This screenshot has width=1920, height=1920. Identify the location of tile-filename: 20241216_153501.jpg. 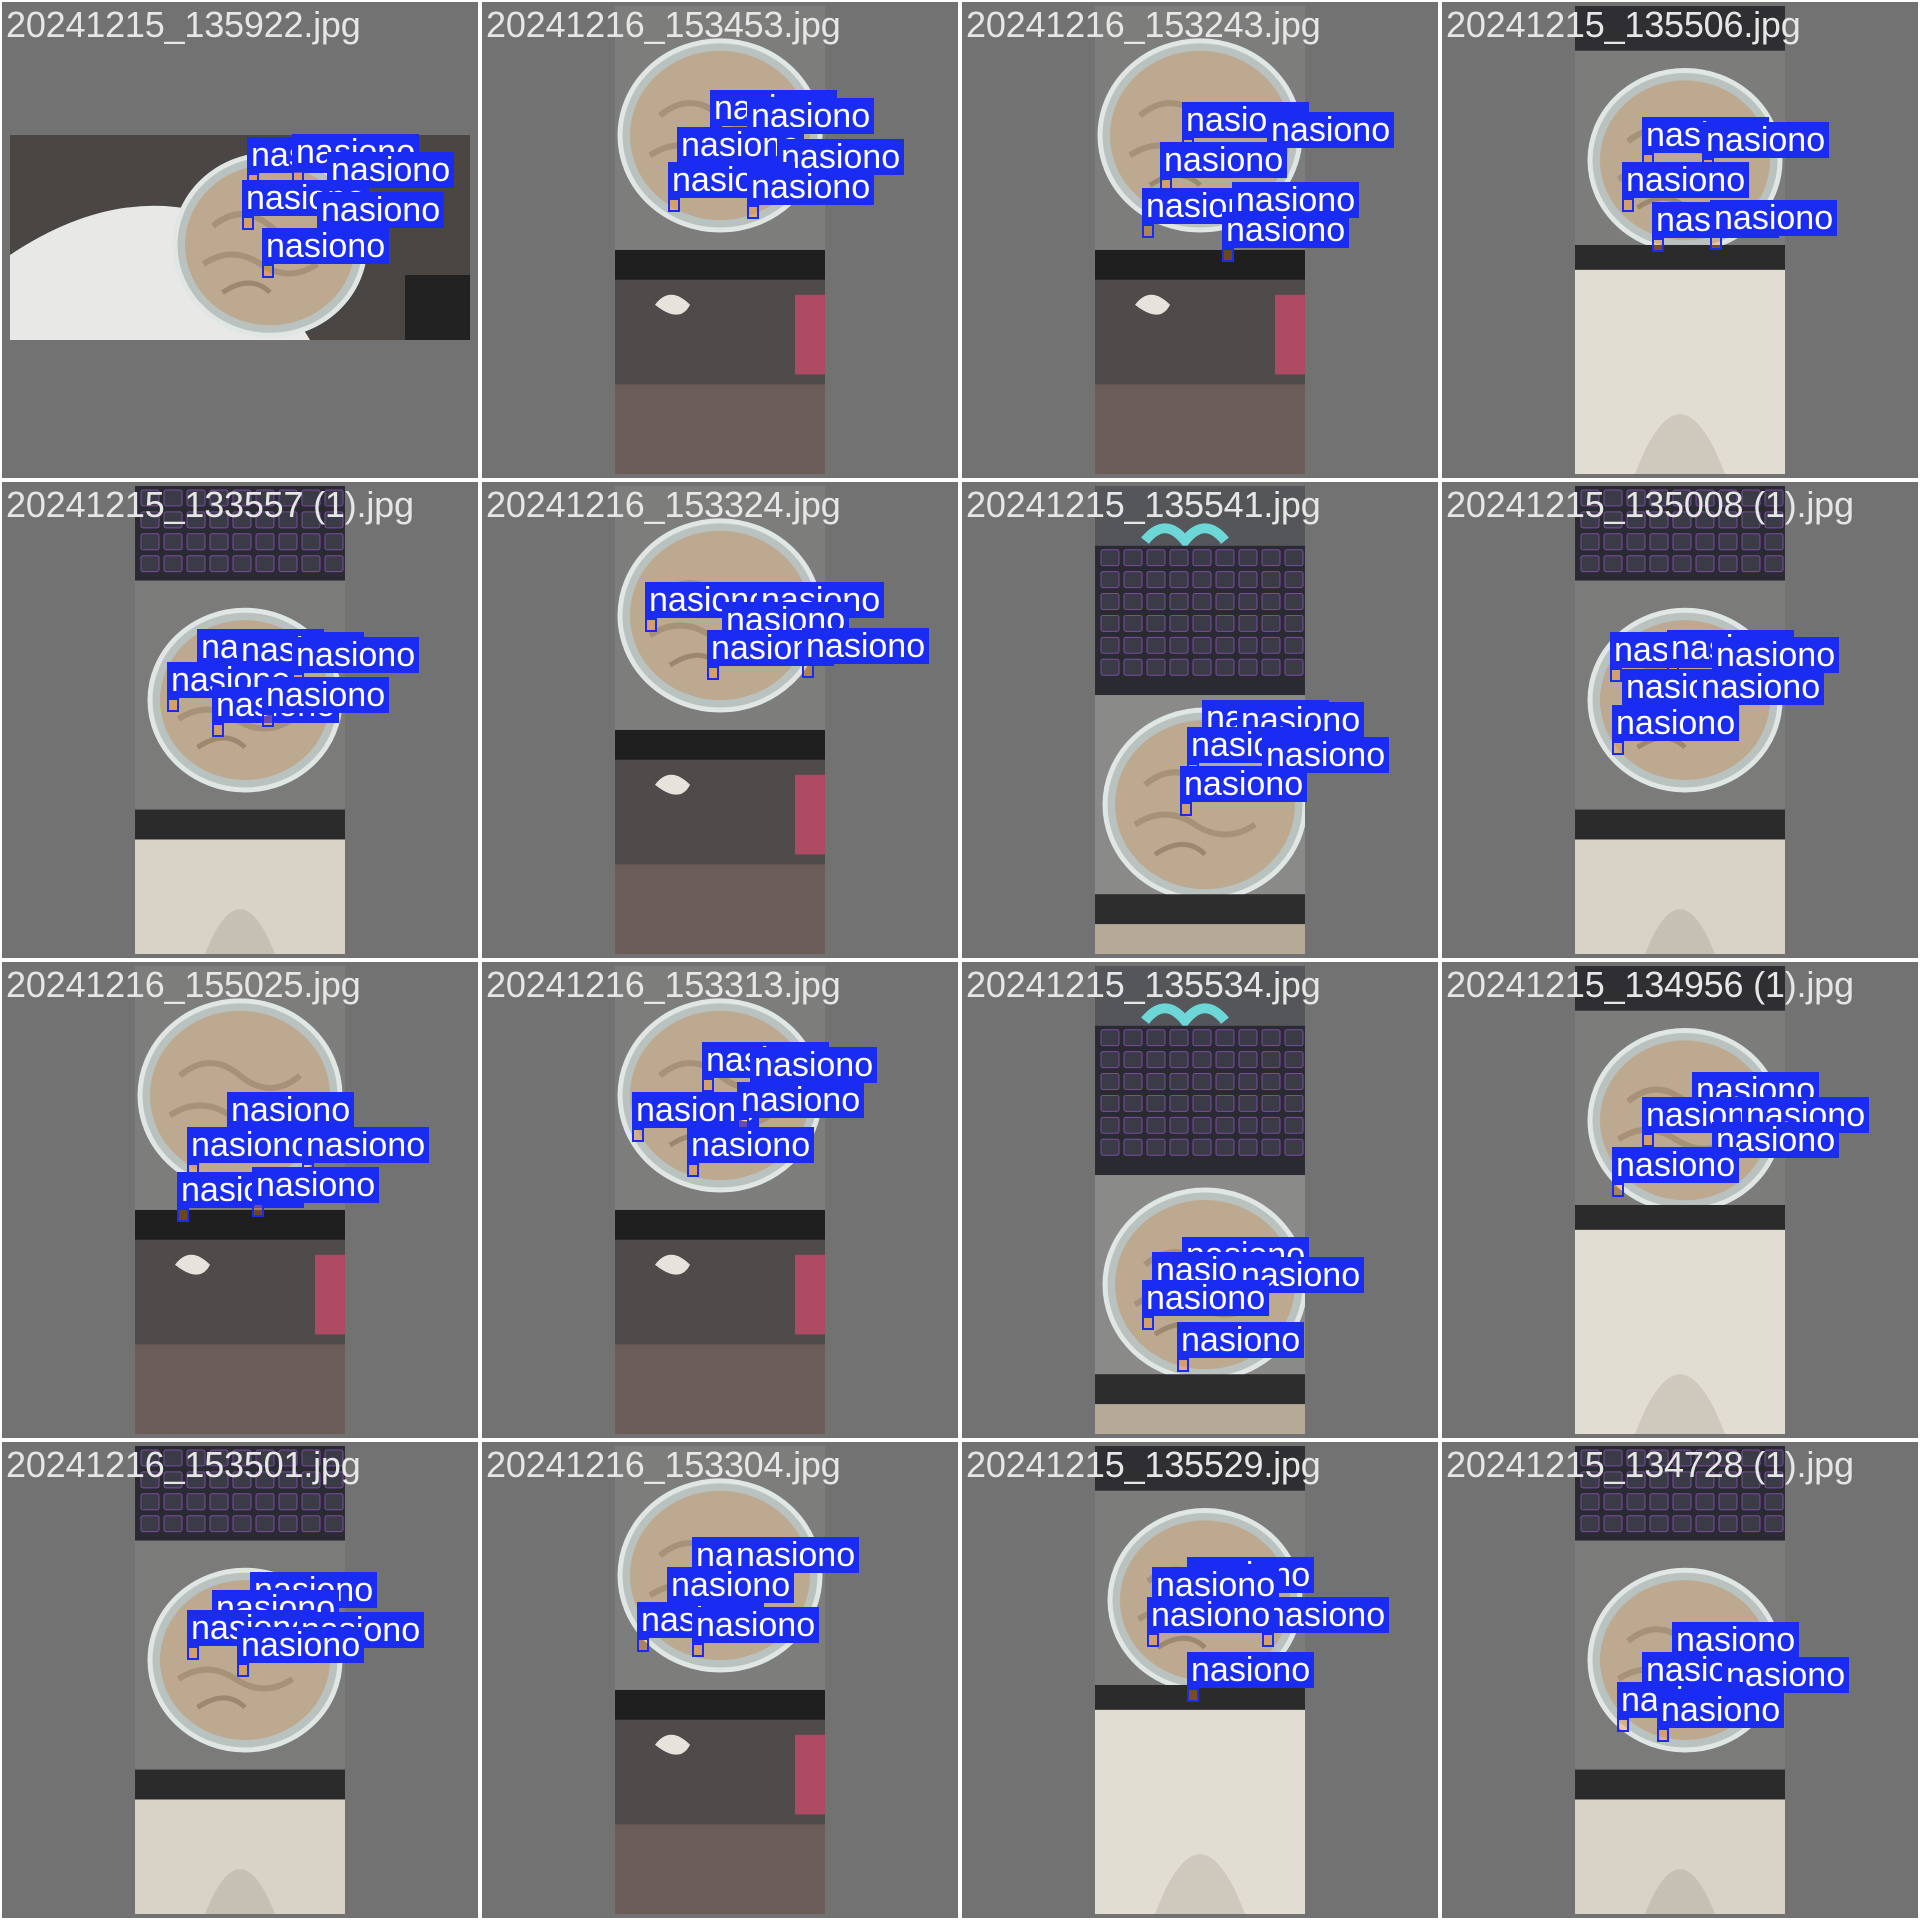
(183, 1464).